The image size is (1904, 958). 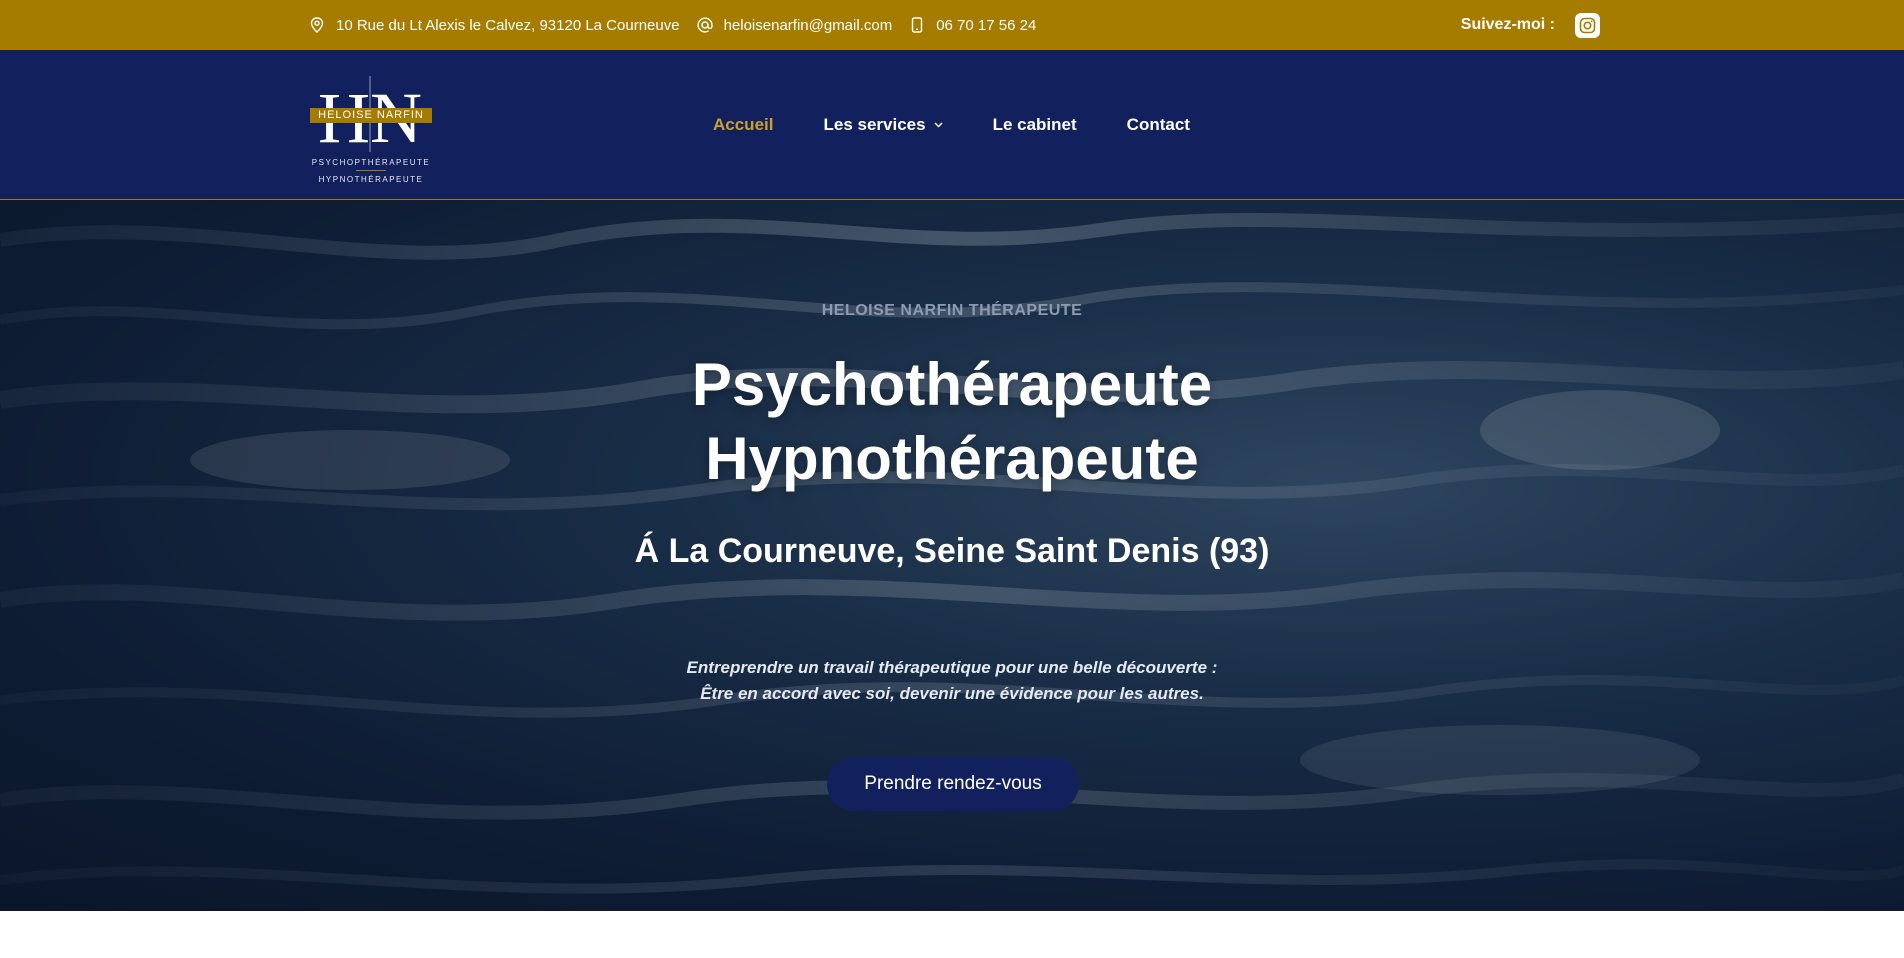 What do you see at coordinates (371, 179) in the screenshot?
I see `logo-tagline-2: HYPNOTHÉRAPEUTE` at bounding box center [371, 179].